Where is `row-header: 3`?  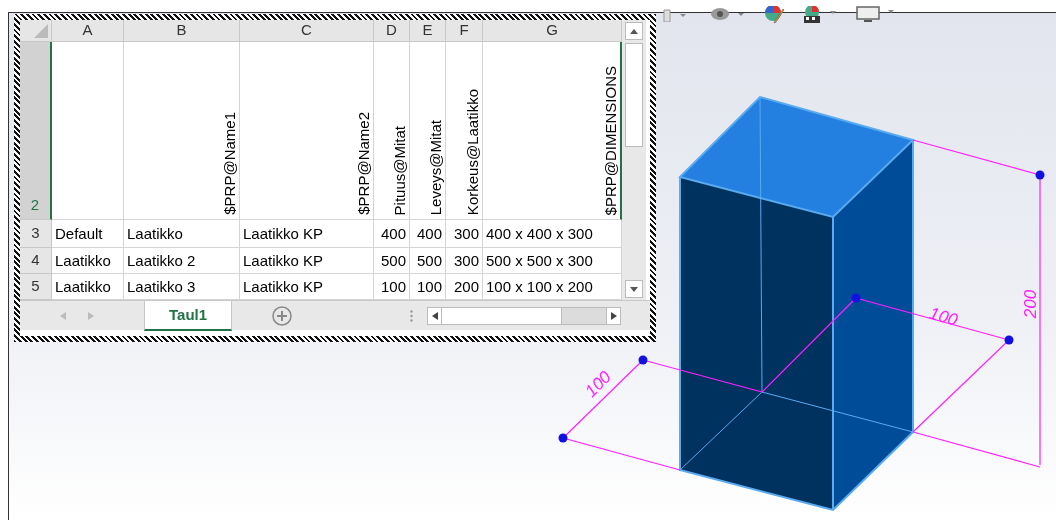 row-header: 3 is located at coordinates (36, 234).